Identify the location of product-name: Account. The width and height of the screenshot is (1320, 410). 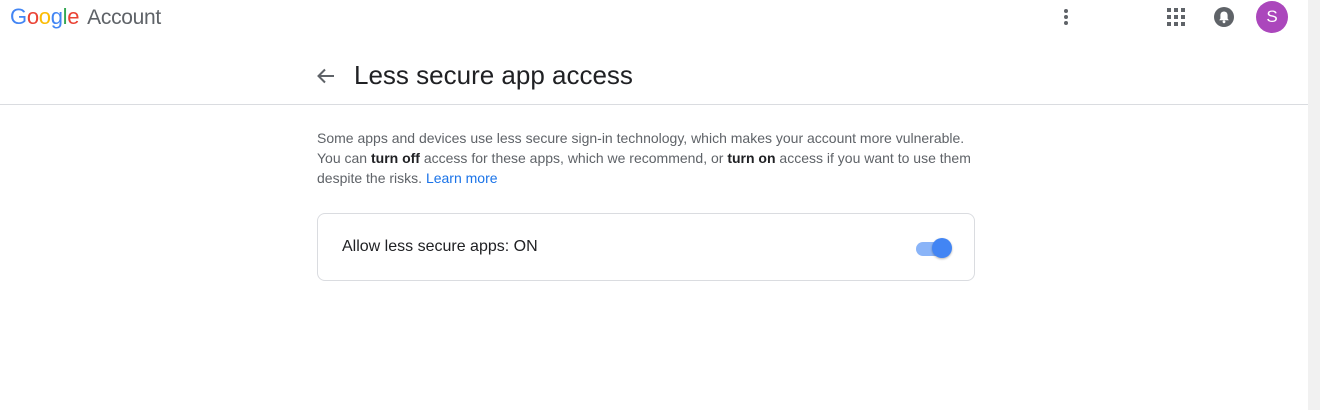
(124, 17).